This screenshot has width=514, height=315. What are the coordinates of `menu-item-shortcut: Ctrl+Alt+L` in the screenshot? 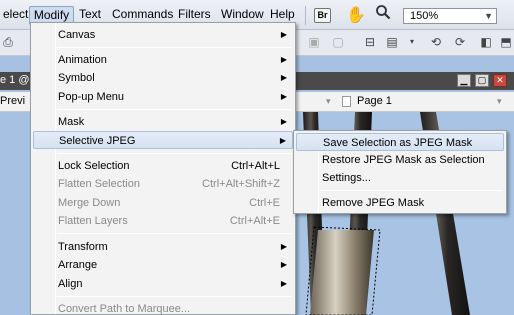 It's located at (255, 166).